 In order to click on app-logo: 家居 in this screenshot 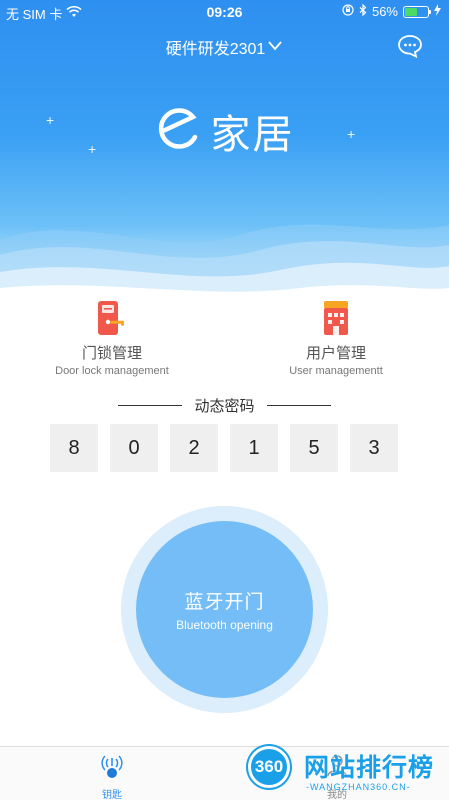, I will do `click(224, 131)`.